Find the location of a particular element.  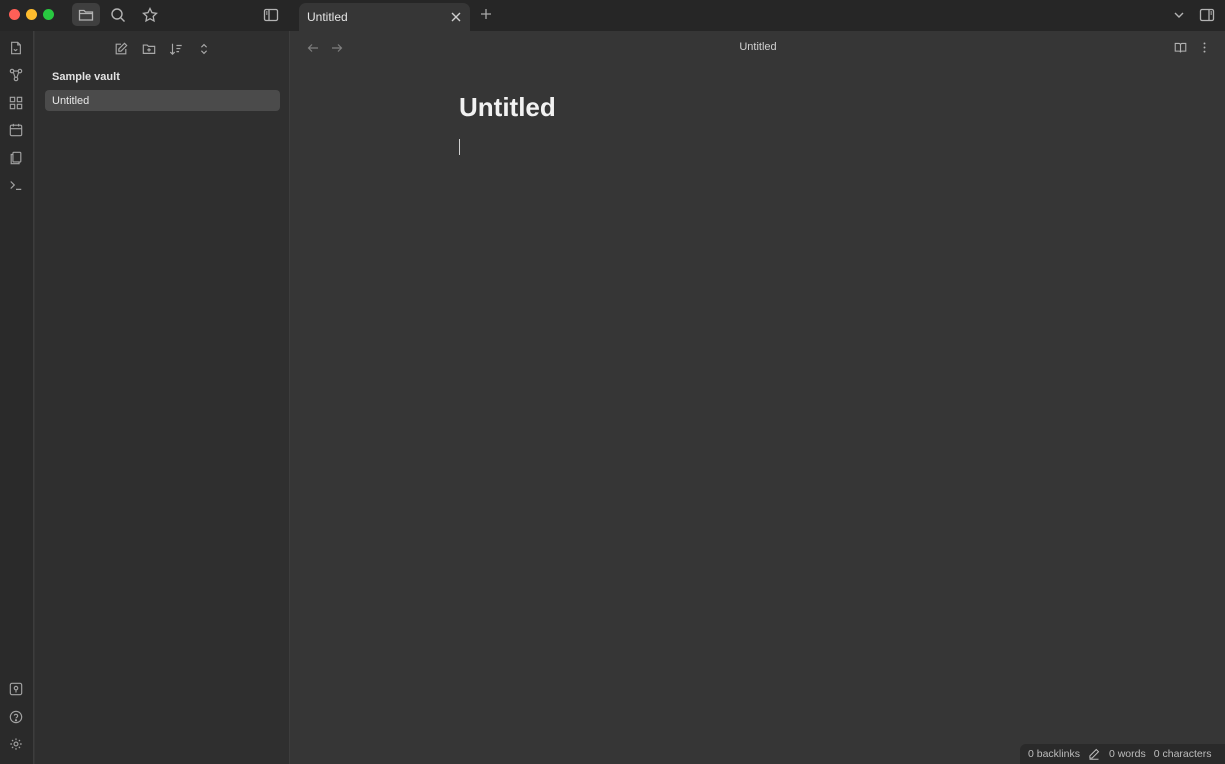

right-sidebar-toggle-icon is located at coordinates (1207, 14).